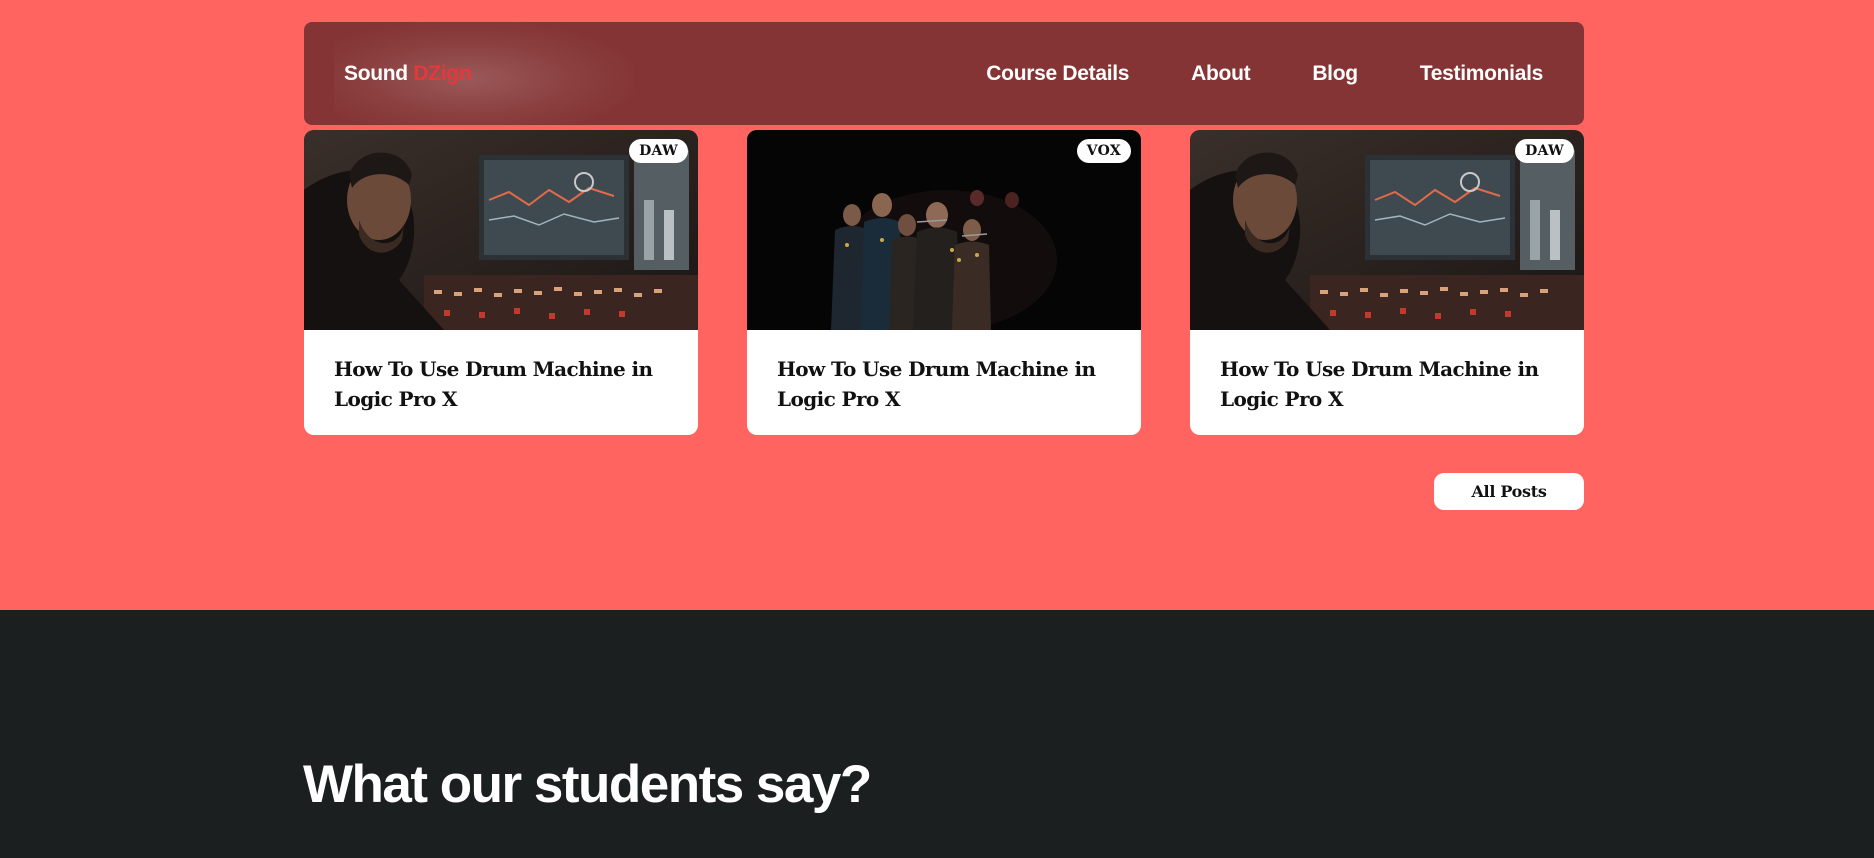 This screenshot has width=1874, height=858. I want to click on nav-link-about: About, so click(1220, 74).